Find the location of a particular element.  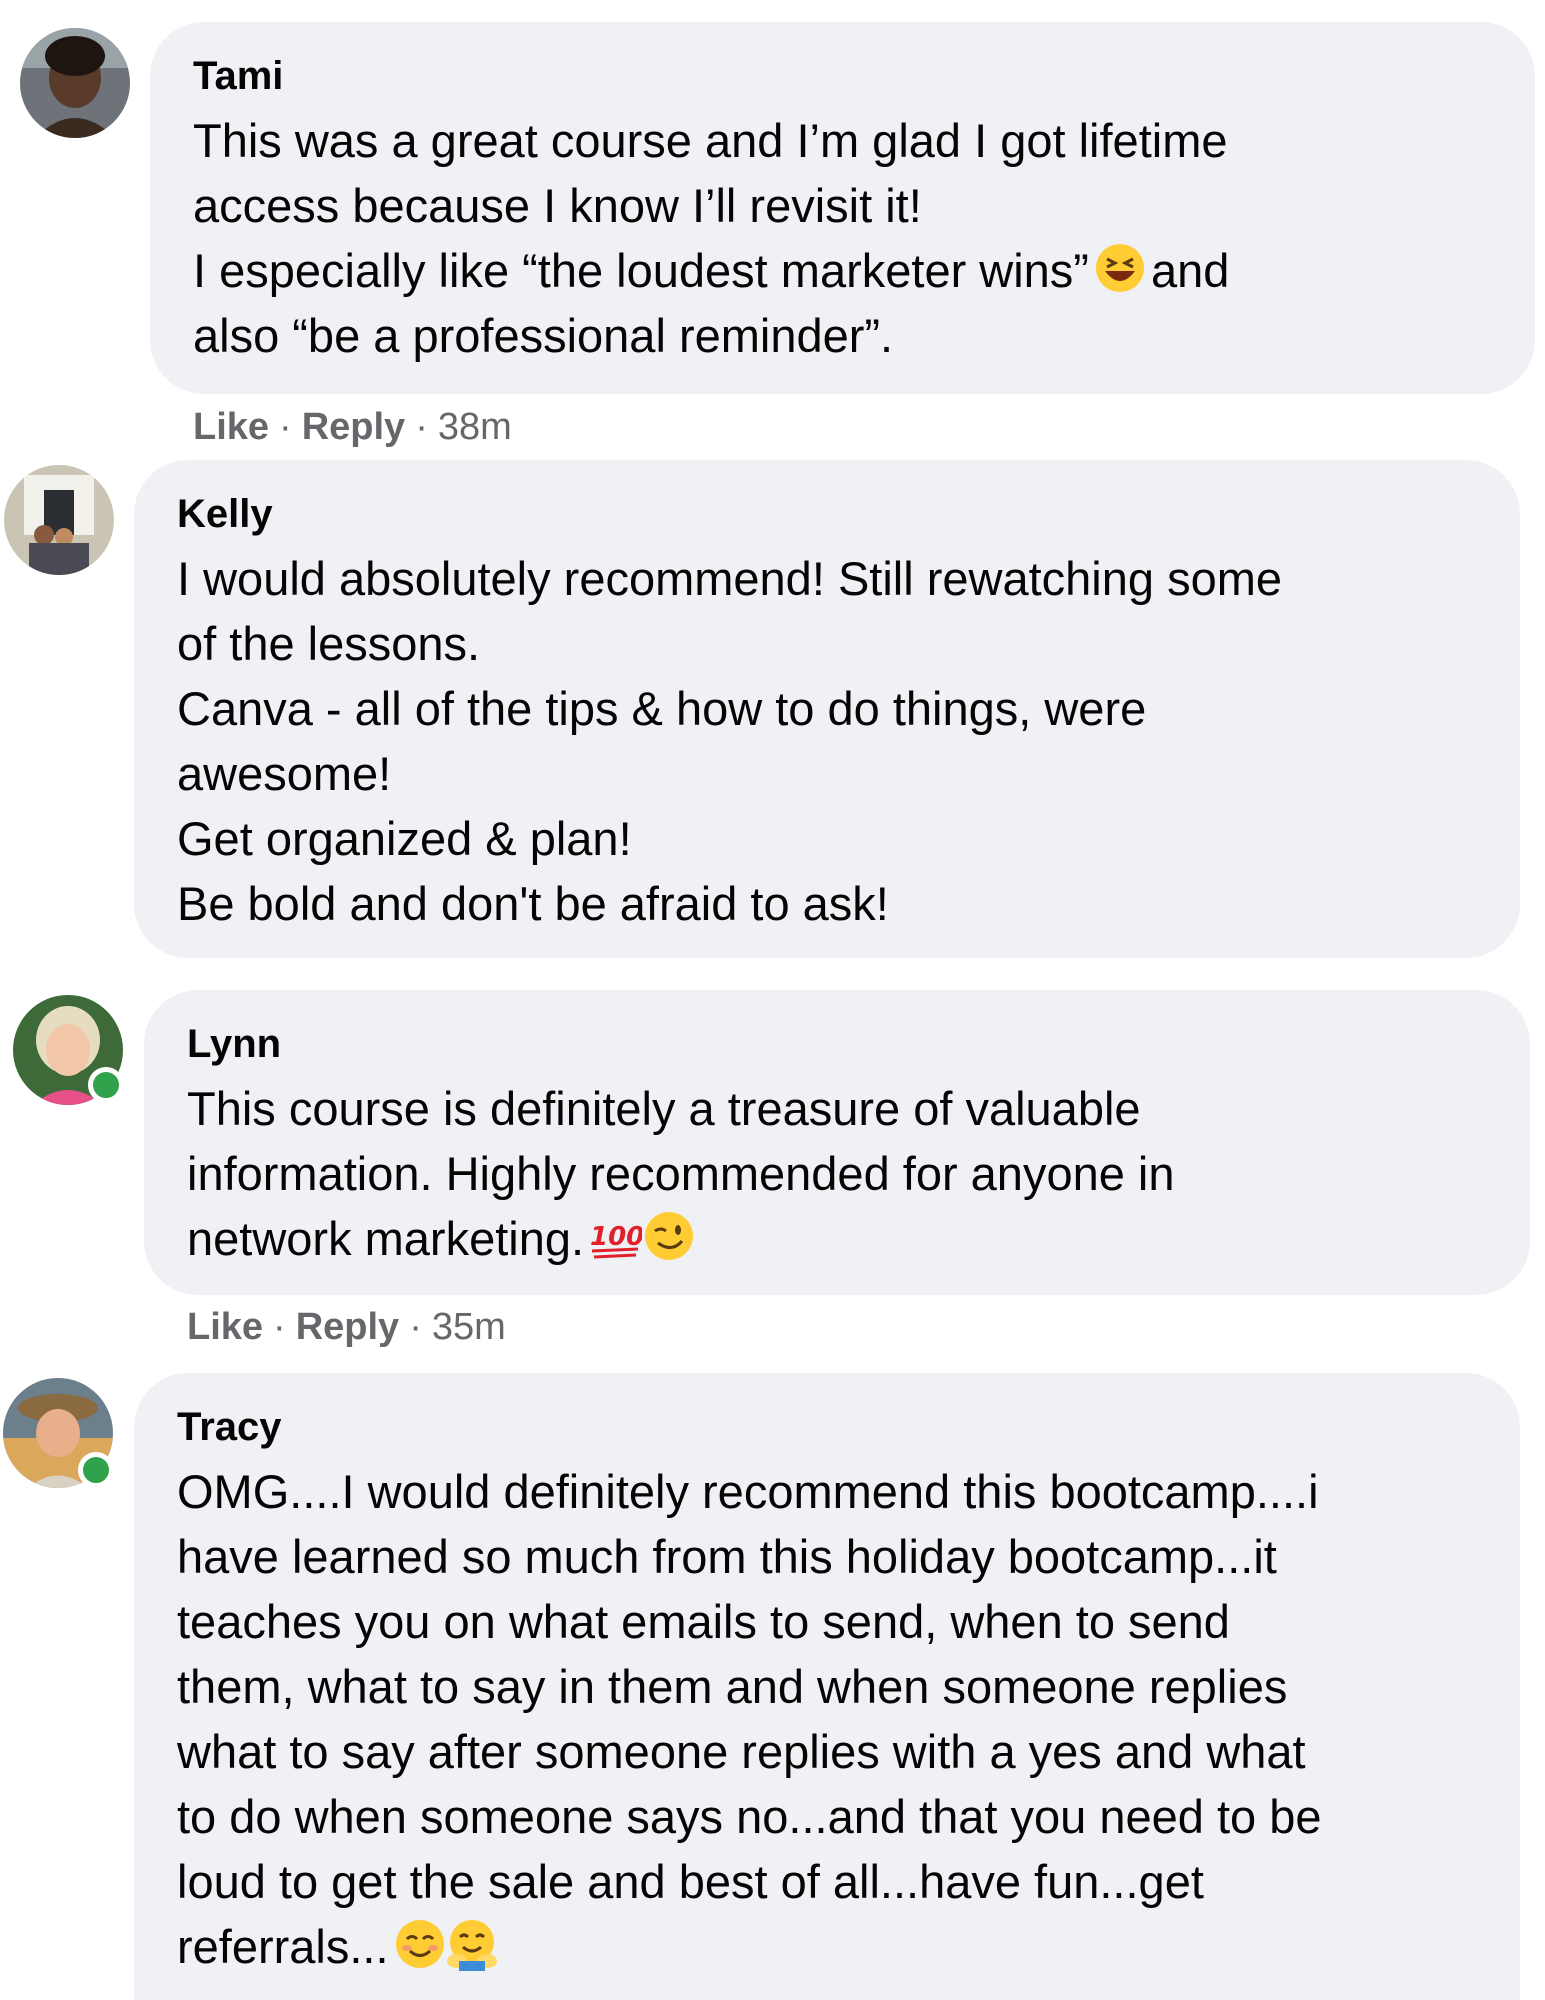

timestamp: 38m is located at coordinates (475, 427).